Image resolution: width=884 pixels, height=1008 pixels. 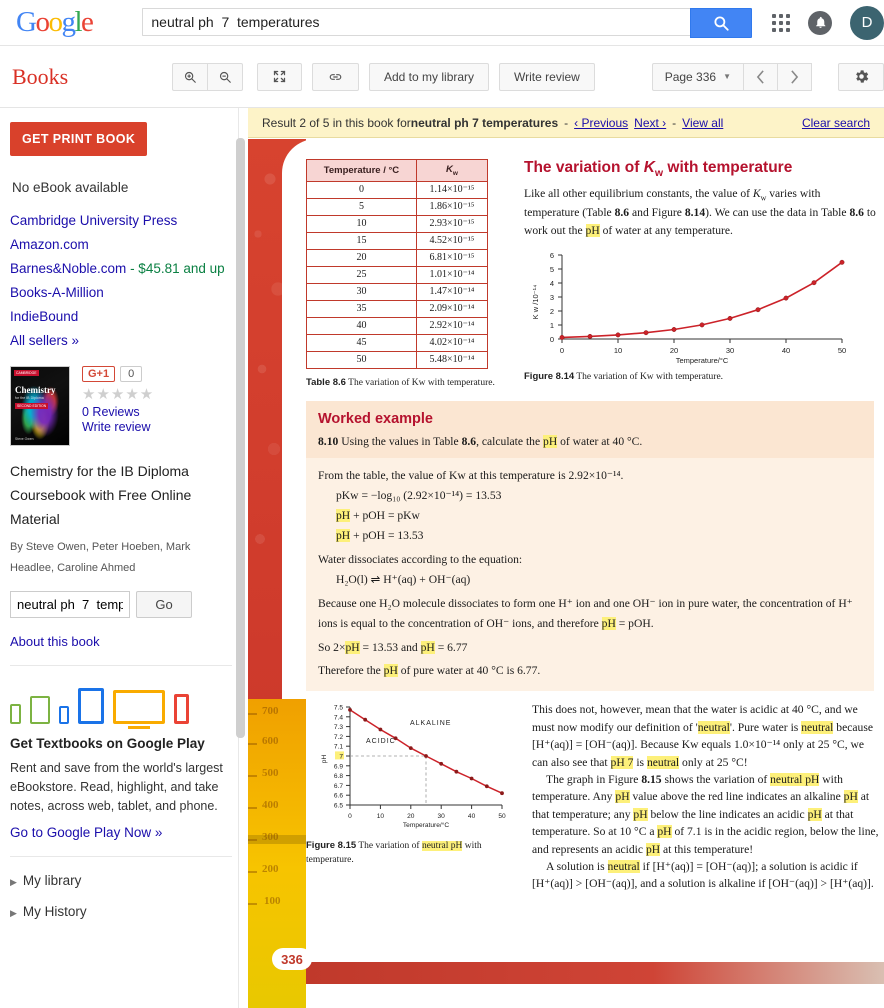 What do you see at coordinates (836, 123) in the screenshot?
I see `clear-search-link: Clear search` at bounding box center [836, 123].